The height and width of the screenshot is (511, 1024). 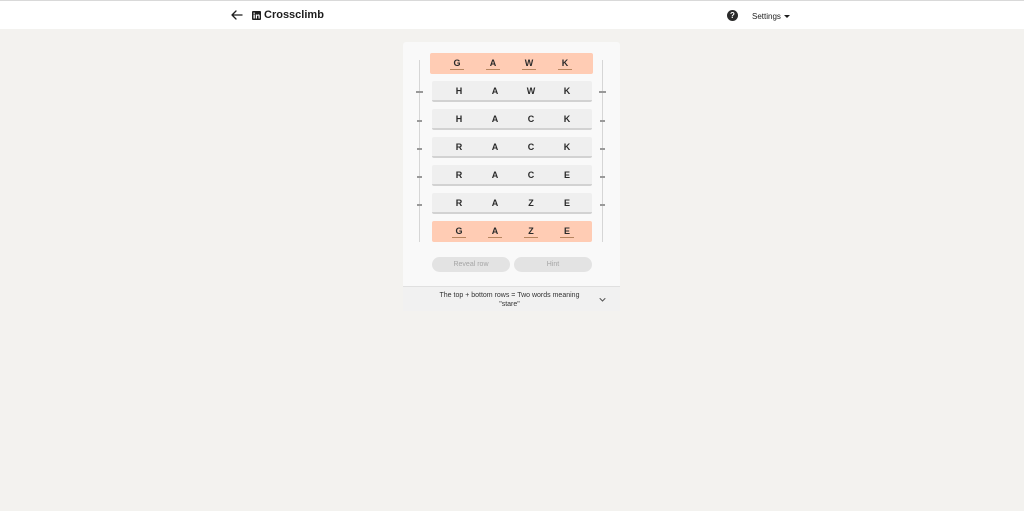 I want to click on locked-word-row: GAZE, so click(x=512, y=231).